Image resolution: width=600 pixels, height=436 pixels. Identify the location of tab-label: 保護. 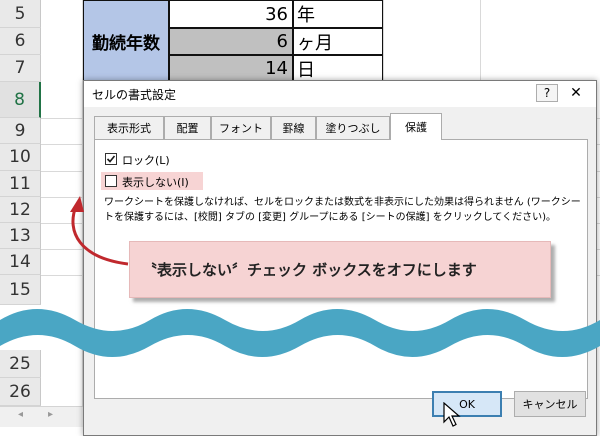
(416, 127).